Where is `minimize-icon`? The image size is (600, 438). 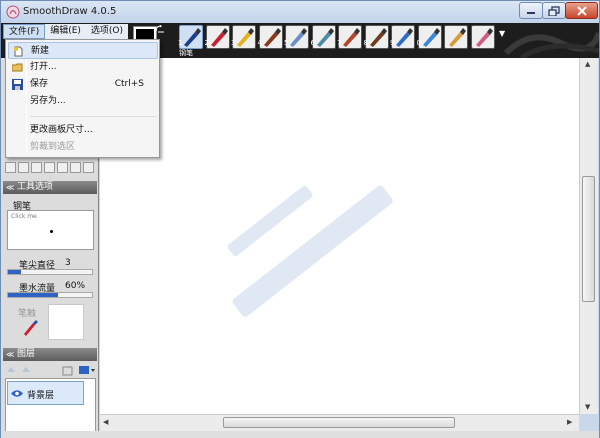 minimize-icon is located at coordinates (531, 12).